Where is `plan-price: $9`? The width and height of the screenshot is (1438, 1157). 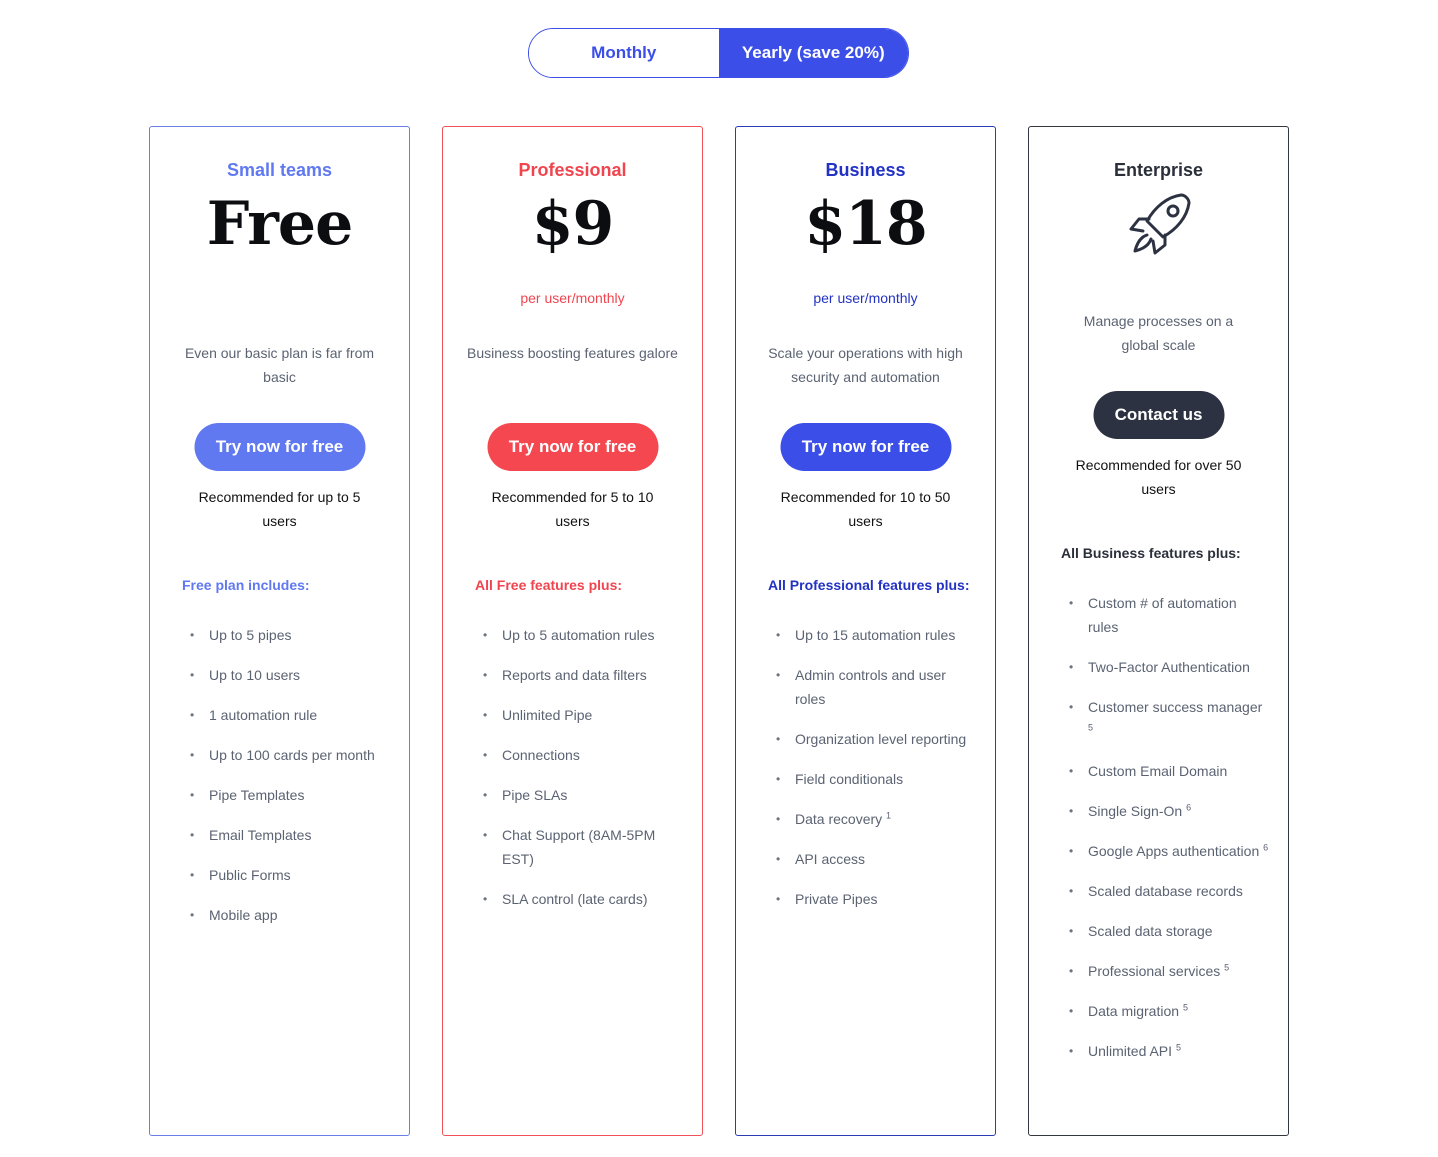 plan-price: $9 is located at coordinates (573, 224).